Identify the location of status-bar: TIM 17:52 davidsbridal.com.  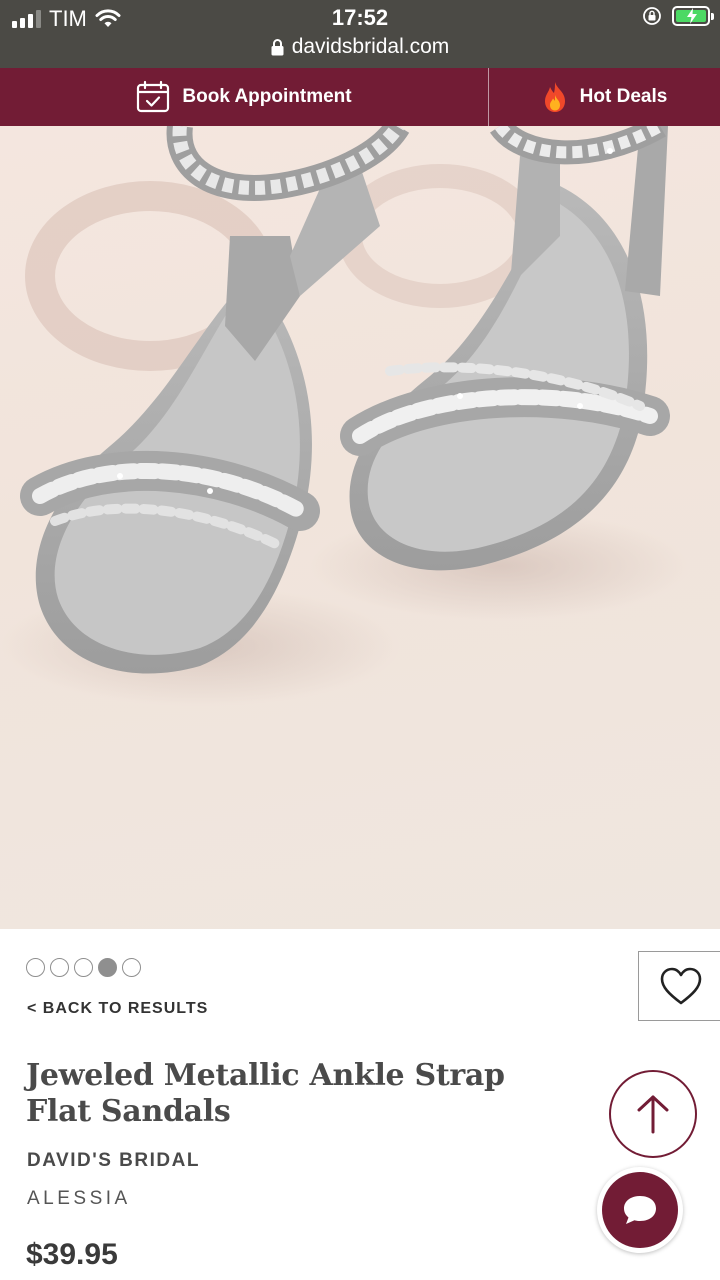
(360, 34).